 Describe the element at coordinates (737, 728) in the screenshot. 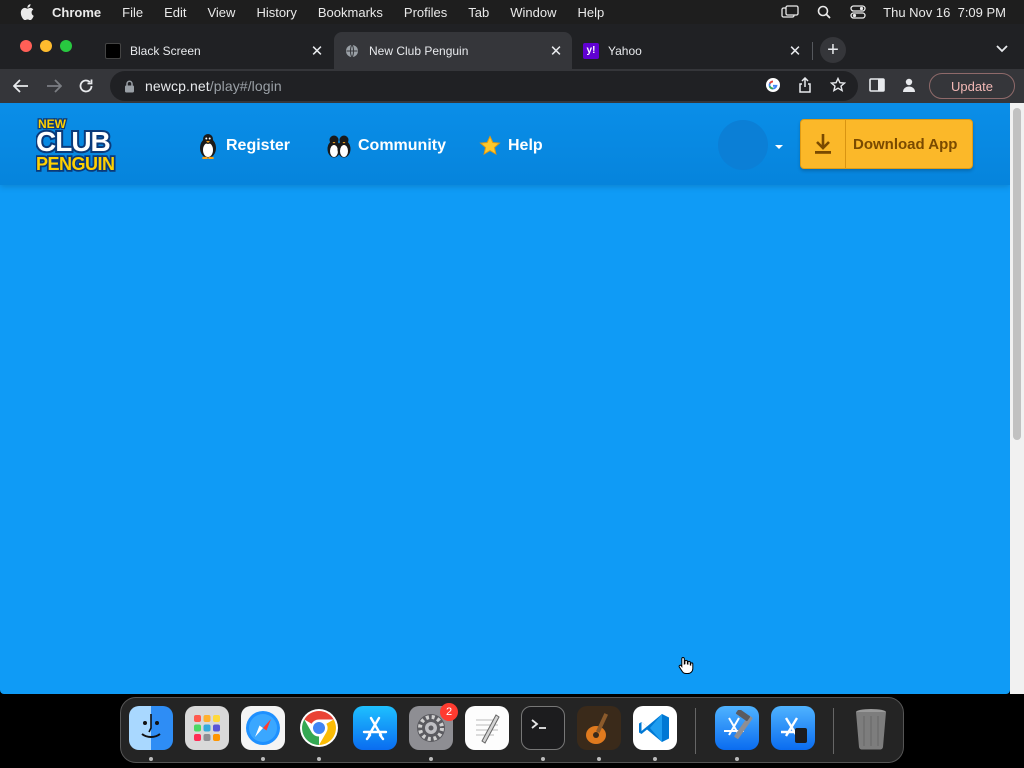

I see `xcode-icon` at that location.